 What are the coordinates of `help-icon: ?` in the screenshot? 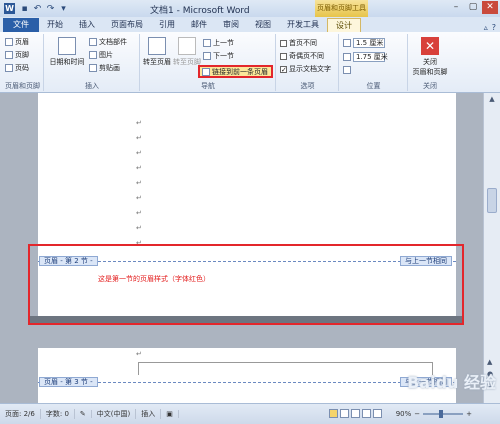 It's located at (494, 27).